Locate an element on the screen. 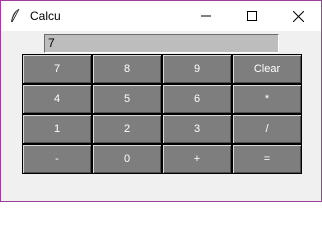 Image resolution: width=322 pixels, height=240 pixels. minimize-button is located at coordinates (206, 16).